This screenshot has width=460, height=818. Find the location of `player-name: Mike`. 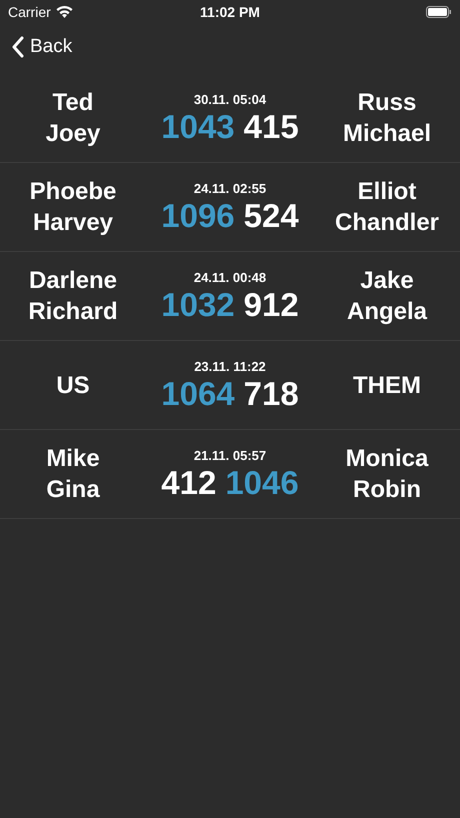

player-name: Mike is located at coordinates (73, 459).